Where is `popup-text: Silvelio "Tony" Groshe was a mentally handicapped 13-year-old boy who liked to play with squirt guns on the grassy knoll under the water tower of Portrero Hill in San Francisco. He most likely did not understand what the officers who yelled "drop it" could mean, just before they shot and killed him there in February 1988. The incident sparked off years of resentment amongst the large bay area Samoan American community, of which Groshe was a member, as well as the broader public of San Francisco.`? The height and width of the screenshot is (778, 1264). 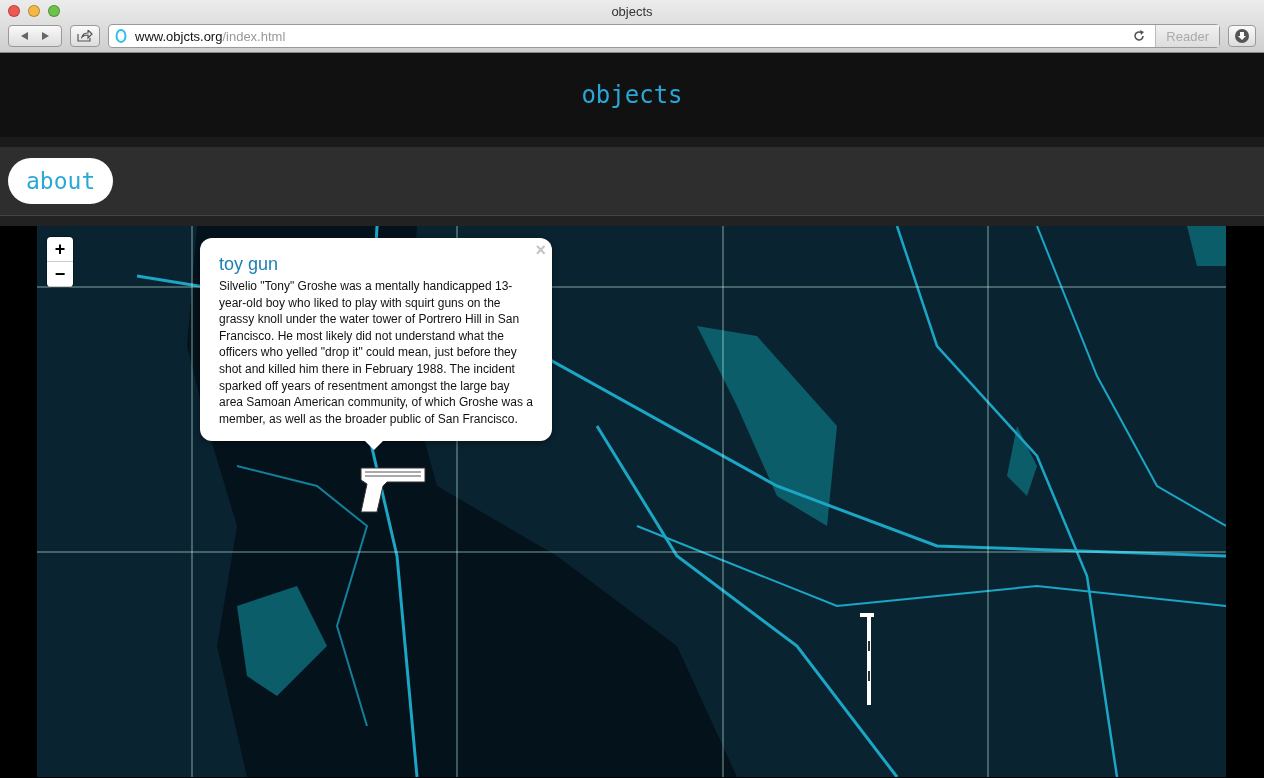
popup-text: Silvelio "Tony" Groshe was a mentally handicapped 13-year-old boy who liked to play with squirt guns on the grassy knoll under the water tower of Portrero Hill in San Francisco. He most likely did not understand what the officers who yelled "drop it" could mean, just before they shot and killed him there in February 1988. The incident sparked off years of resentment amongst the large bay area Samoan American community, of which Groshe was a member, as well as the broader public of San Francisco. is located at coordinates (376, 353).